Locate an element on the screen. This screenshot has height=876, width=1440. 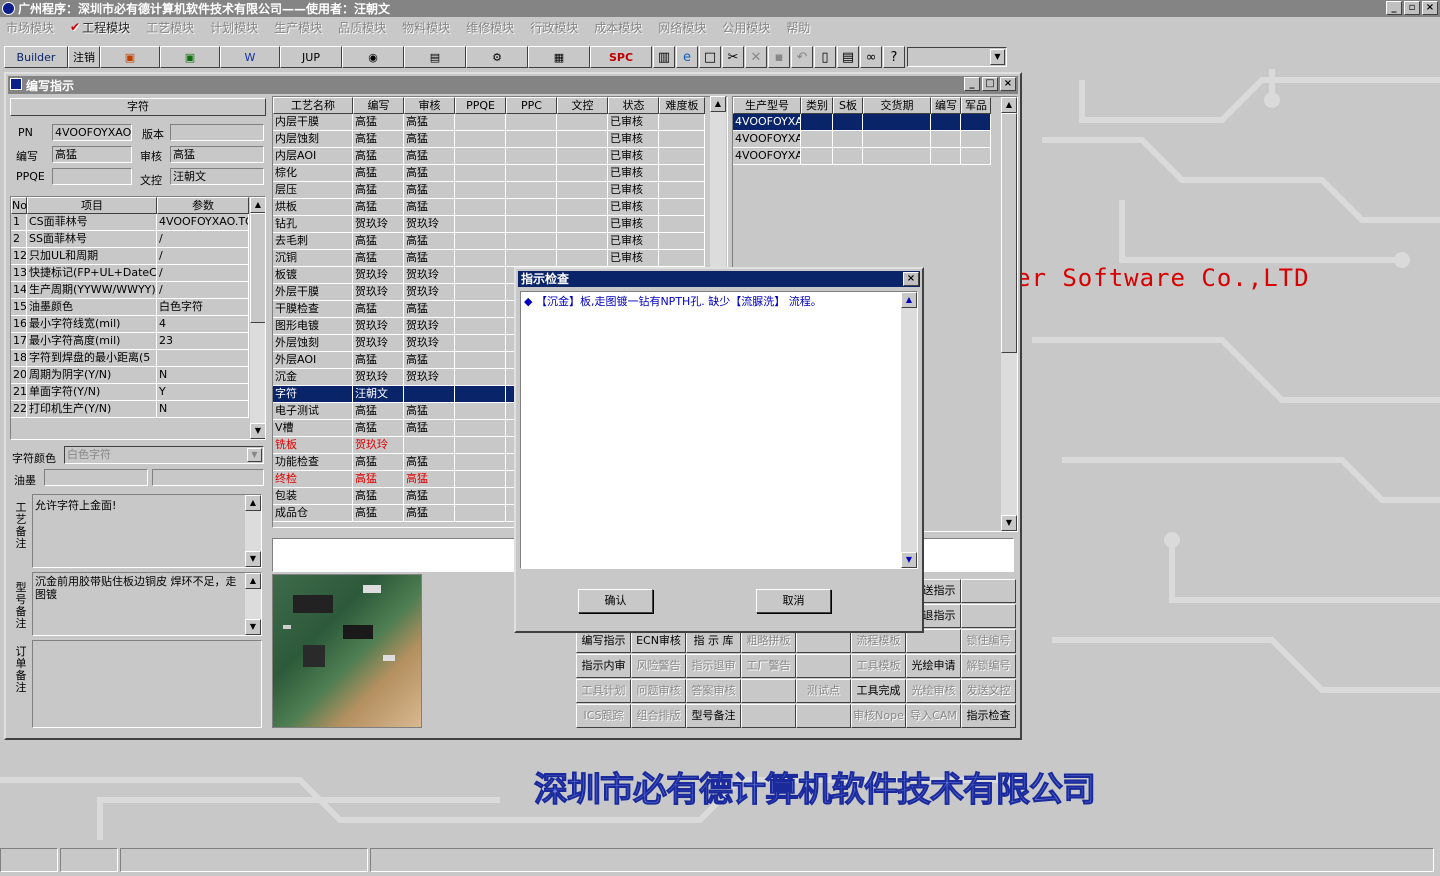
jup-button: JUP is located at coordinates (311, 57).